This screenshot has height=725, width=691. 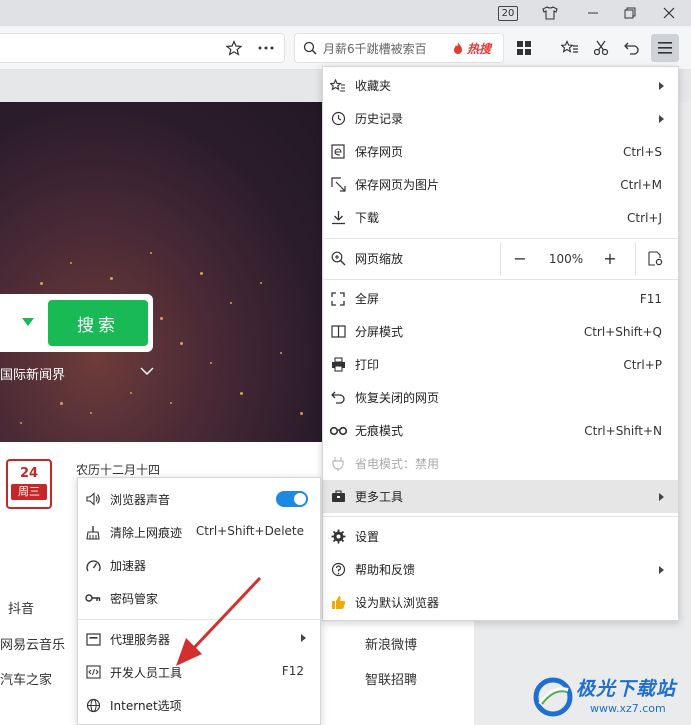 I want to click on menu-item-save-as-image: 保存网页为图片 Ctrl+M, so click(x=500, y=184).